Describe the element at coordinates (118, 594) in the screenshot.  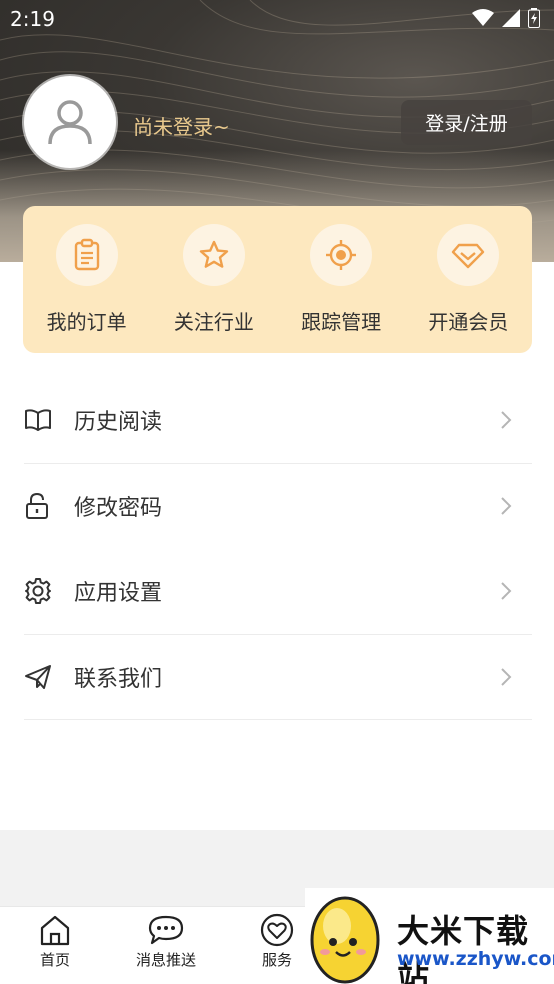
I see `menu-item-label: 应用设置` at that location.